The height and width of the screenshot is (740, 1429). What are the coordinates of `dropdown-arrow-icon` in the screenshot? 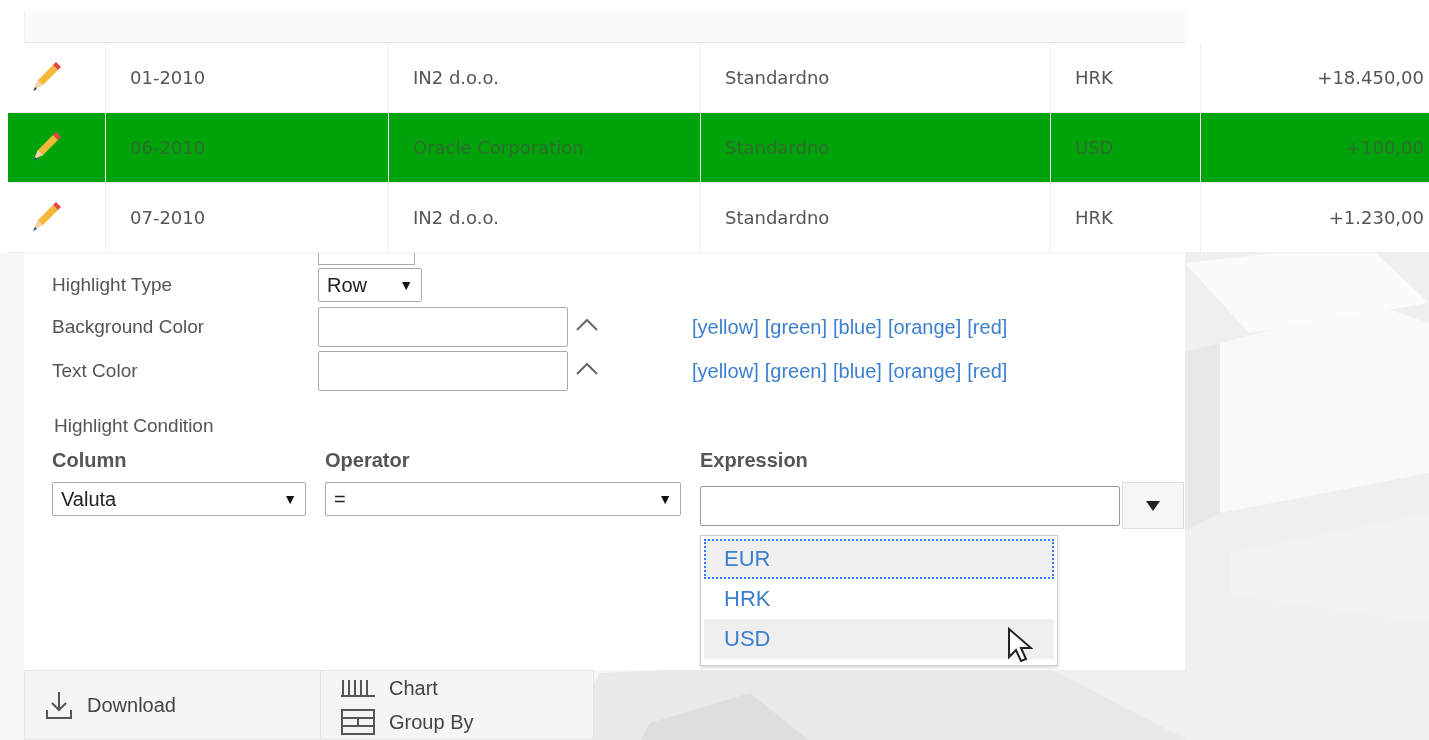 It's located at (1153, 505).